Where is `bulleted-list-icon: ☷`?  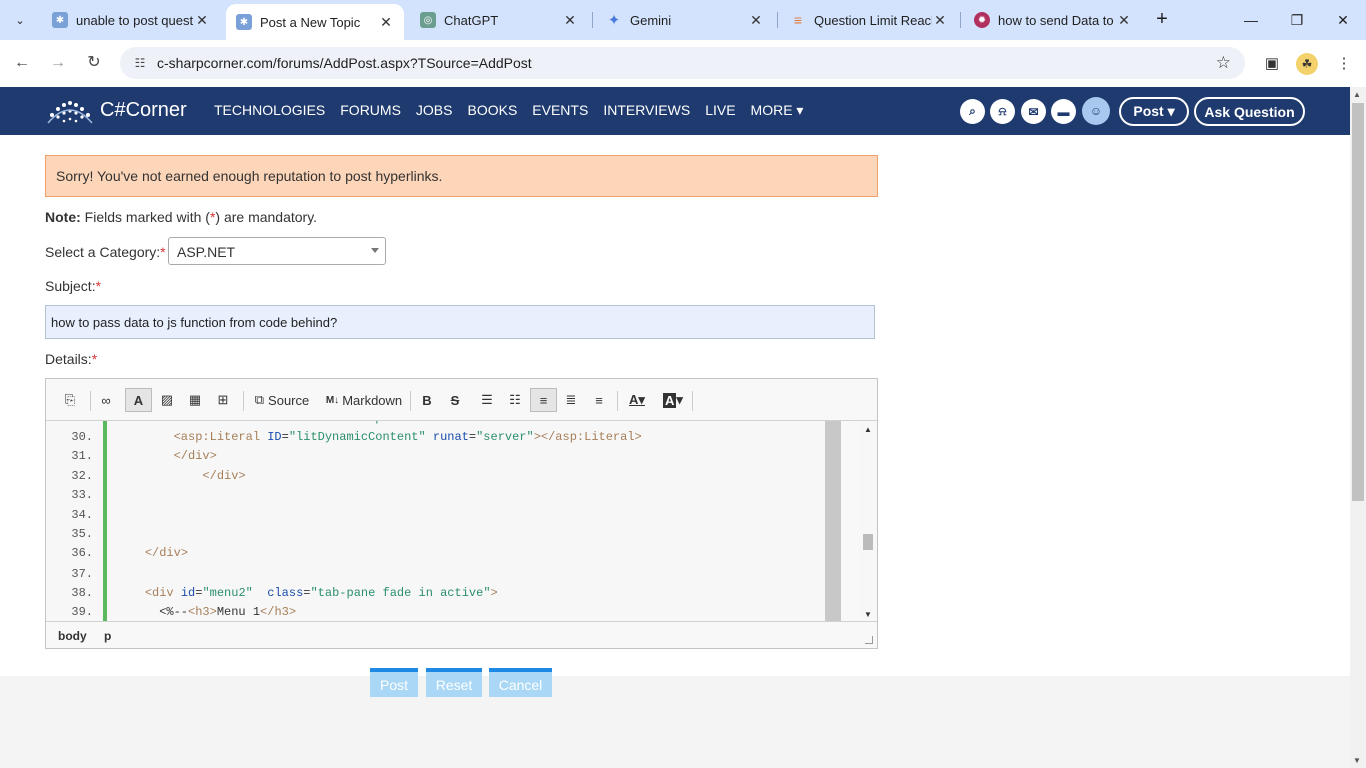 bulleted-list-icon: ☷ is located at coordinates (515, 400).